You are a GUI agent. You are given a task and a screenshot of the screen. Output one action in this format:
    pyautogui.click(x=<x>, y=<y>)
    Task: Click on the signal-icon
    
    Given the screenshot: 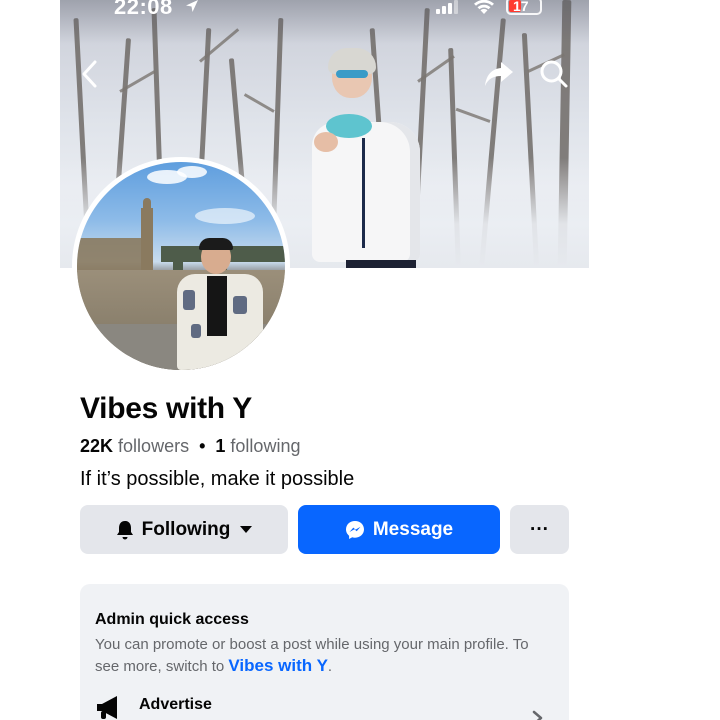 What is the action you would take?
    pyautogui.click(x=448, y=7)
    